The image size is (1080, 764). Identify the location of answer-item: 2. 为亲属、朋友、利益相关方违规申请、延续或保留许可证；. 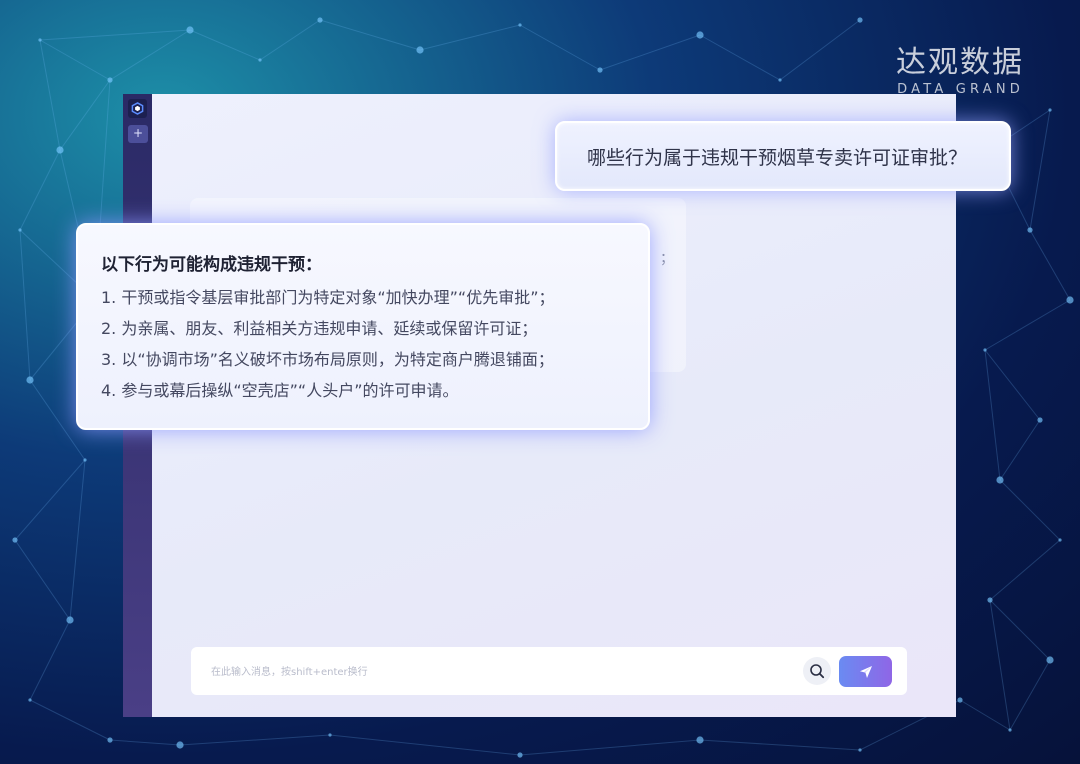
(319, 328).